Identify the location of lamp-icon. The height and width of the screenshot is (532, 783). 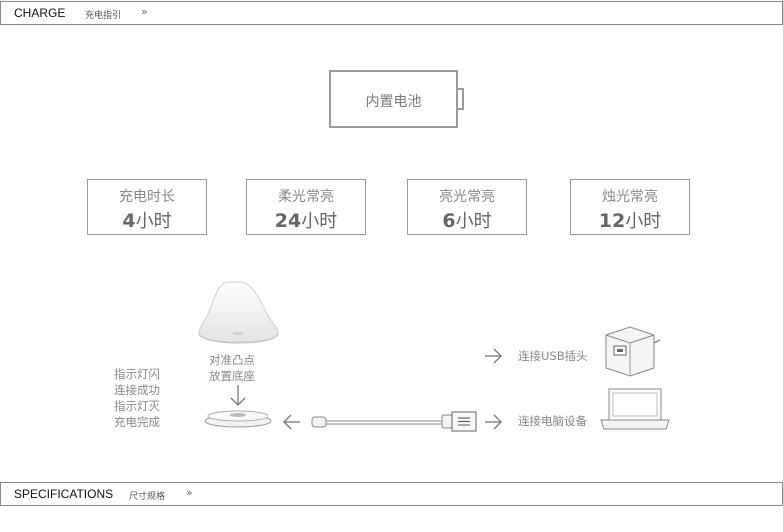
(238, 312).